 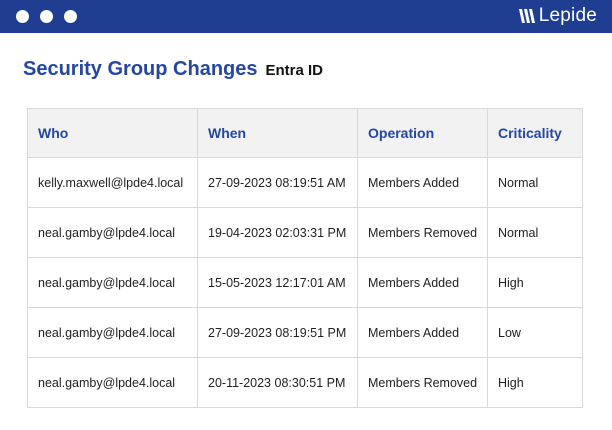 I want to click on column-header-who: Who, so click(x=112, y=133).